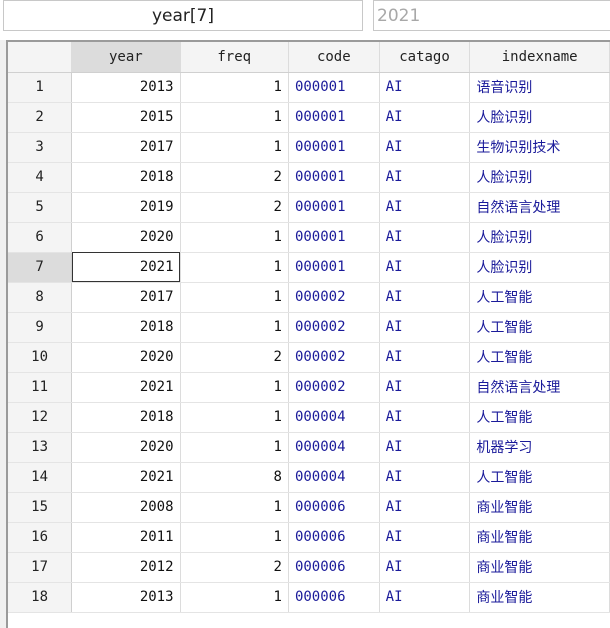 Image resolution: width=610 pixels, height=628 pixels. I want to click on row-number: 16, so click(40, 537).